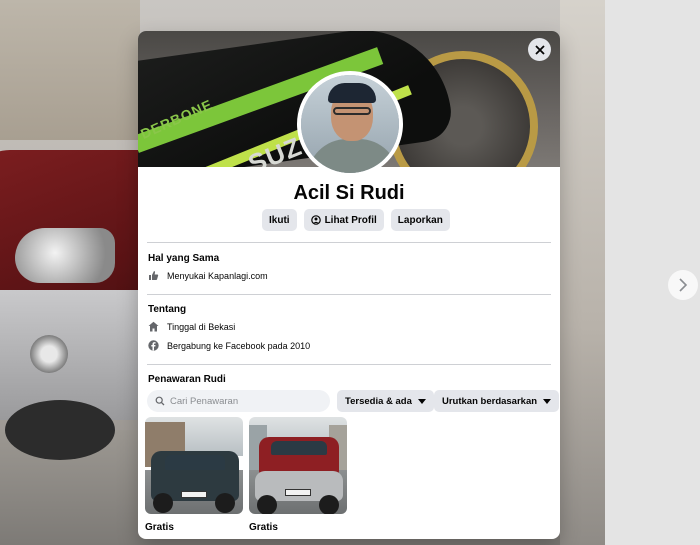 This screenshot has width=700, height=545. I want to click on about-joined-text: Bergabung ke Facebook pada 2010, so click(239, 345).